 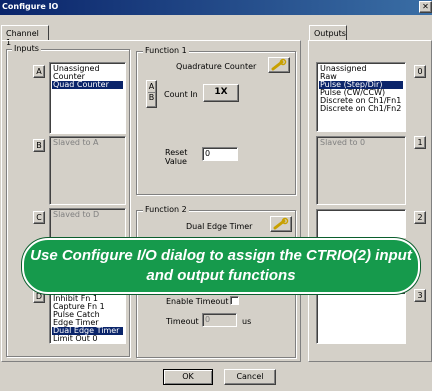 I want to click on output-0-button: 0, so click(x=420, y=71).